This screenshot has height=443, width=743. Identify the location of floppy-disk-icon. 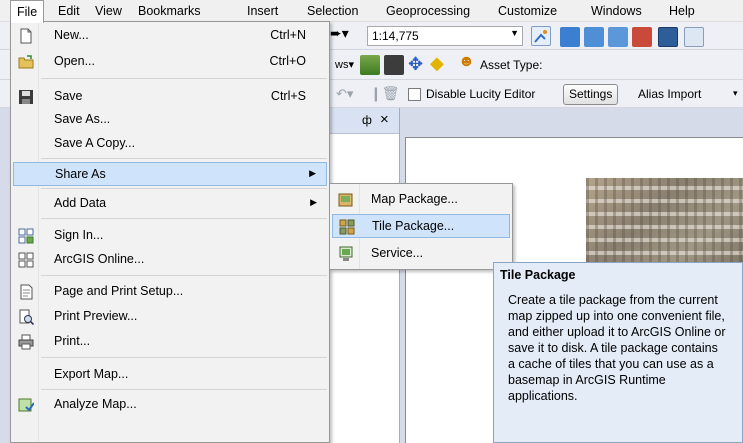
(26, 97).